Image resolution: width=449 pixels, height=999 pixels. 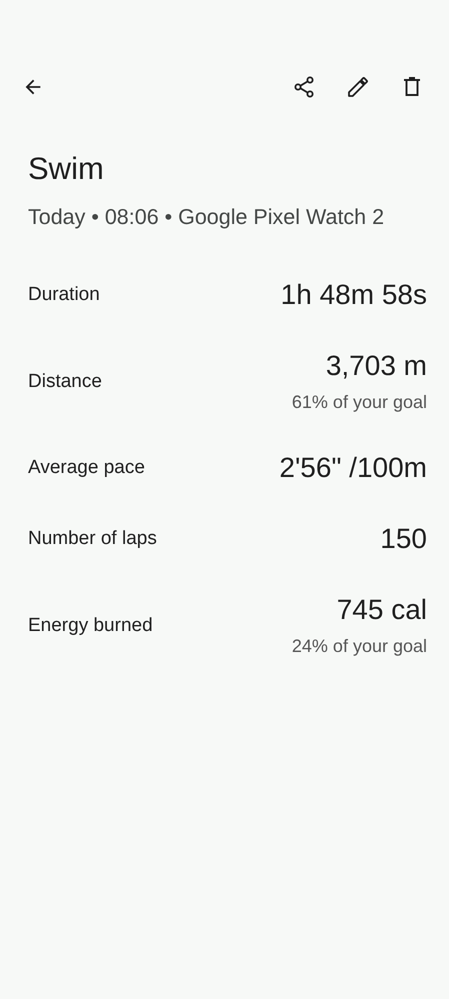 What do you see at coordinates (86, 468) in the screenshot?
I see `metric-label: Average pace` at bounding box center [86, 468].